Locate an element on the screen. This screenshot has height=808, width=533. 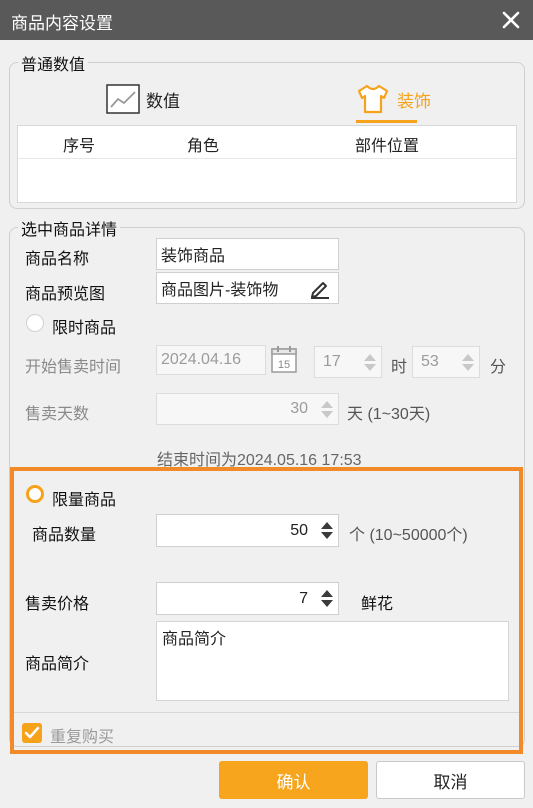
preview-input: 商品图片-装饰物 is located at coordinates (247, 288).